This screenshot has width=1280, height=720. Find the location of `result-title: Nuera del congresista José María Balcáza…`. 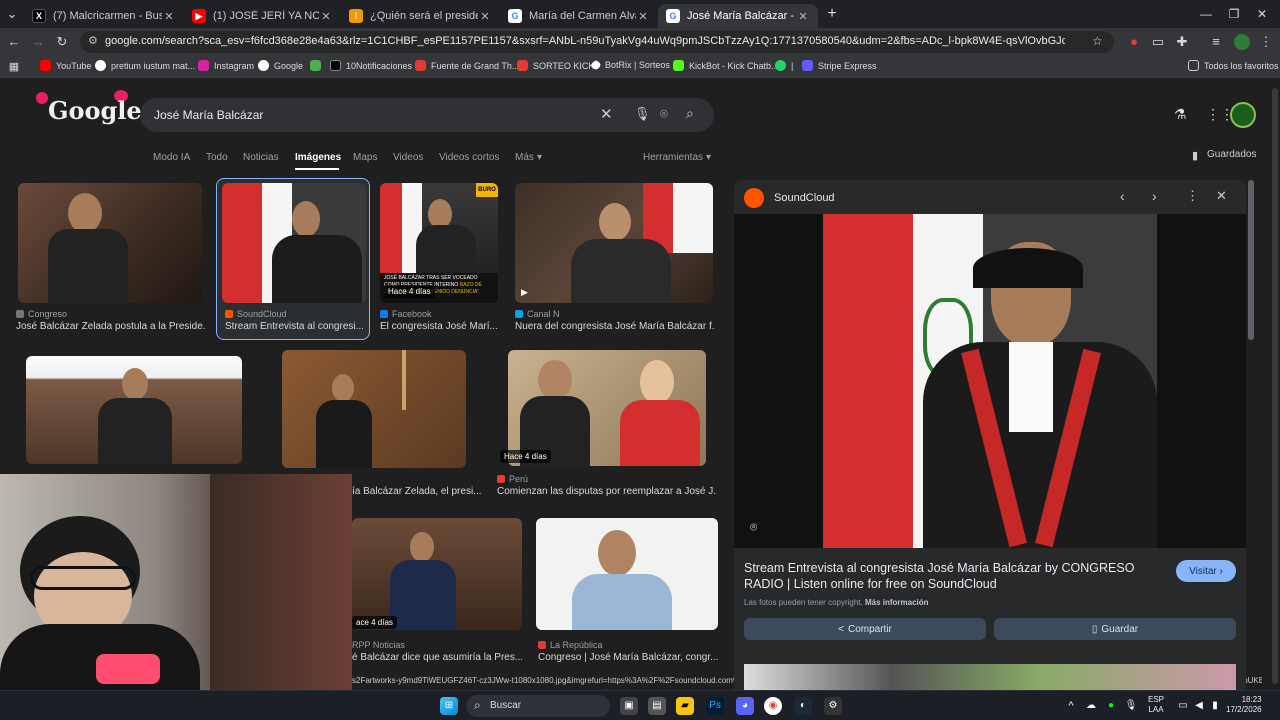

result-title: Nuera del congresista José María Balcáza… is located at coordinates (615, 326).